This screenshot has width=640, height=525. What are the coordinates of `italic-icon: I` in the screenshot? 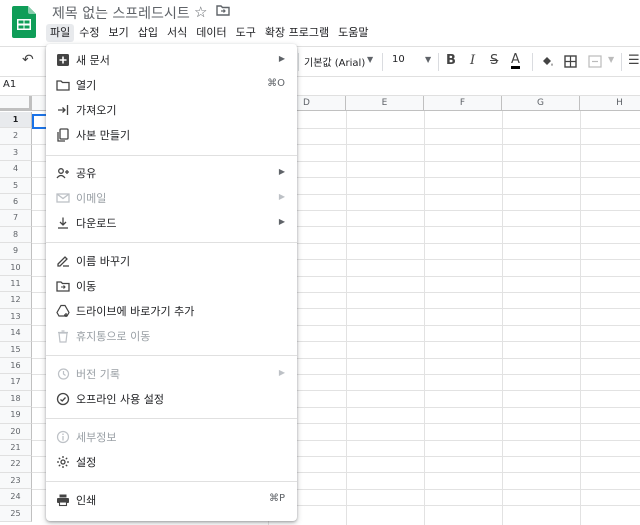 It's located at (472, 60).